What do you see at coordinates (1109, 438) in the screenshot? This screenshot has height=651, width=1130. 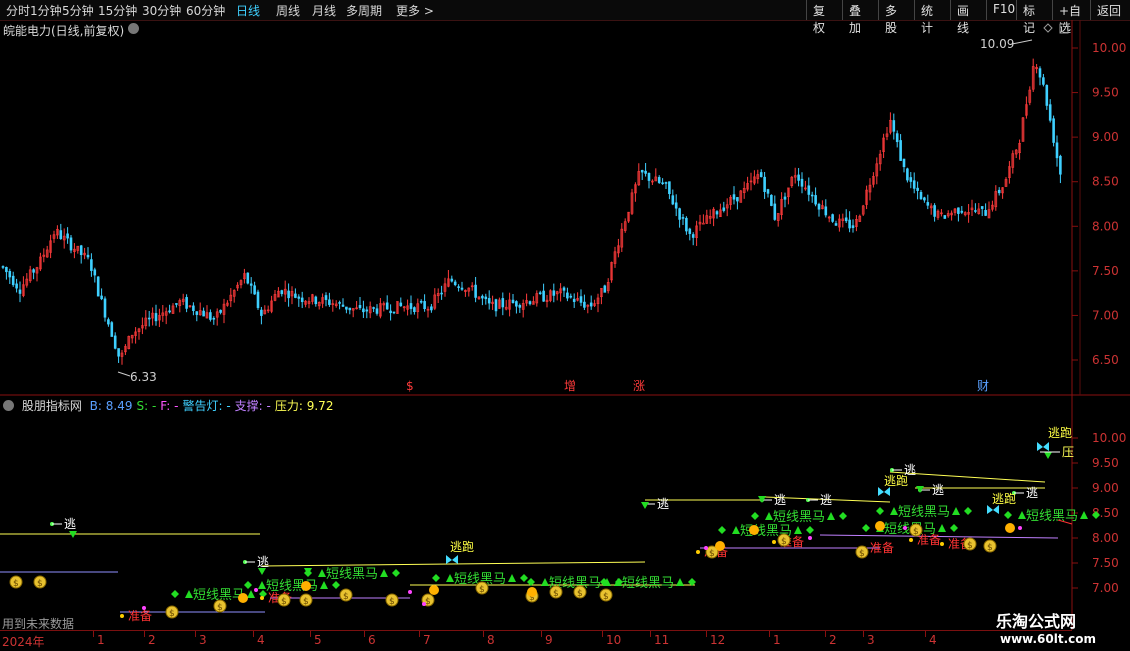 I see `ind-tick-label: 10.00` at bounding box center [1109, 438].